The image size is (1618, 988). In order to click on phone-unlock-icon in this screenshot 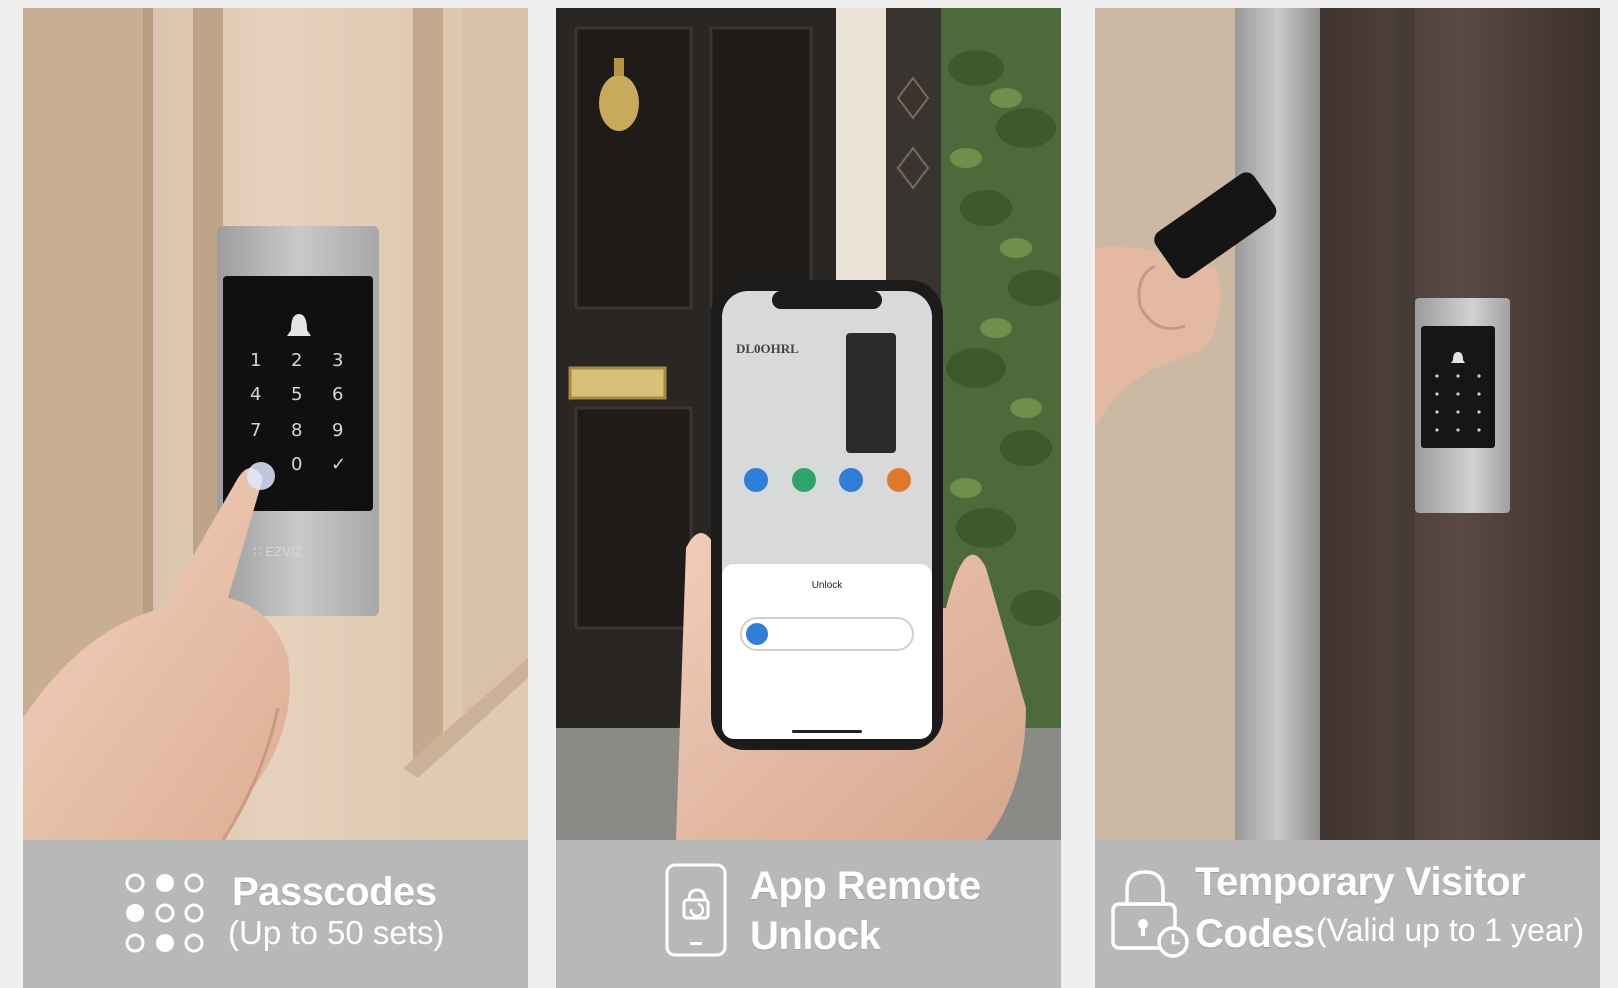, I will do `click(696, 910)`.